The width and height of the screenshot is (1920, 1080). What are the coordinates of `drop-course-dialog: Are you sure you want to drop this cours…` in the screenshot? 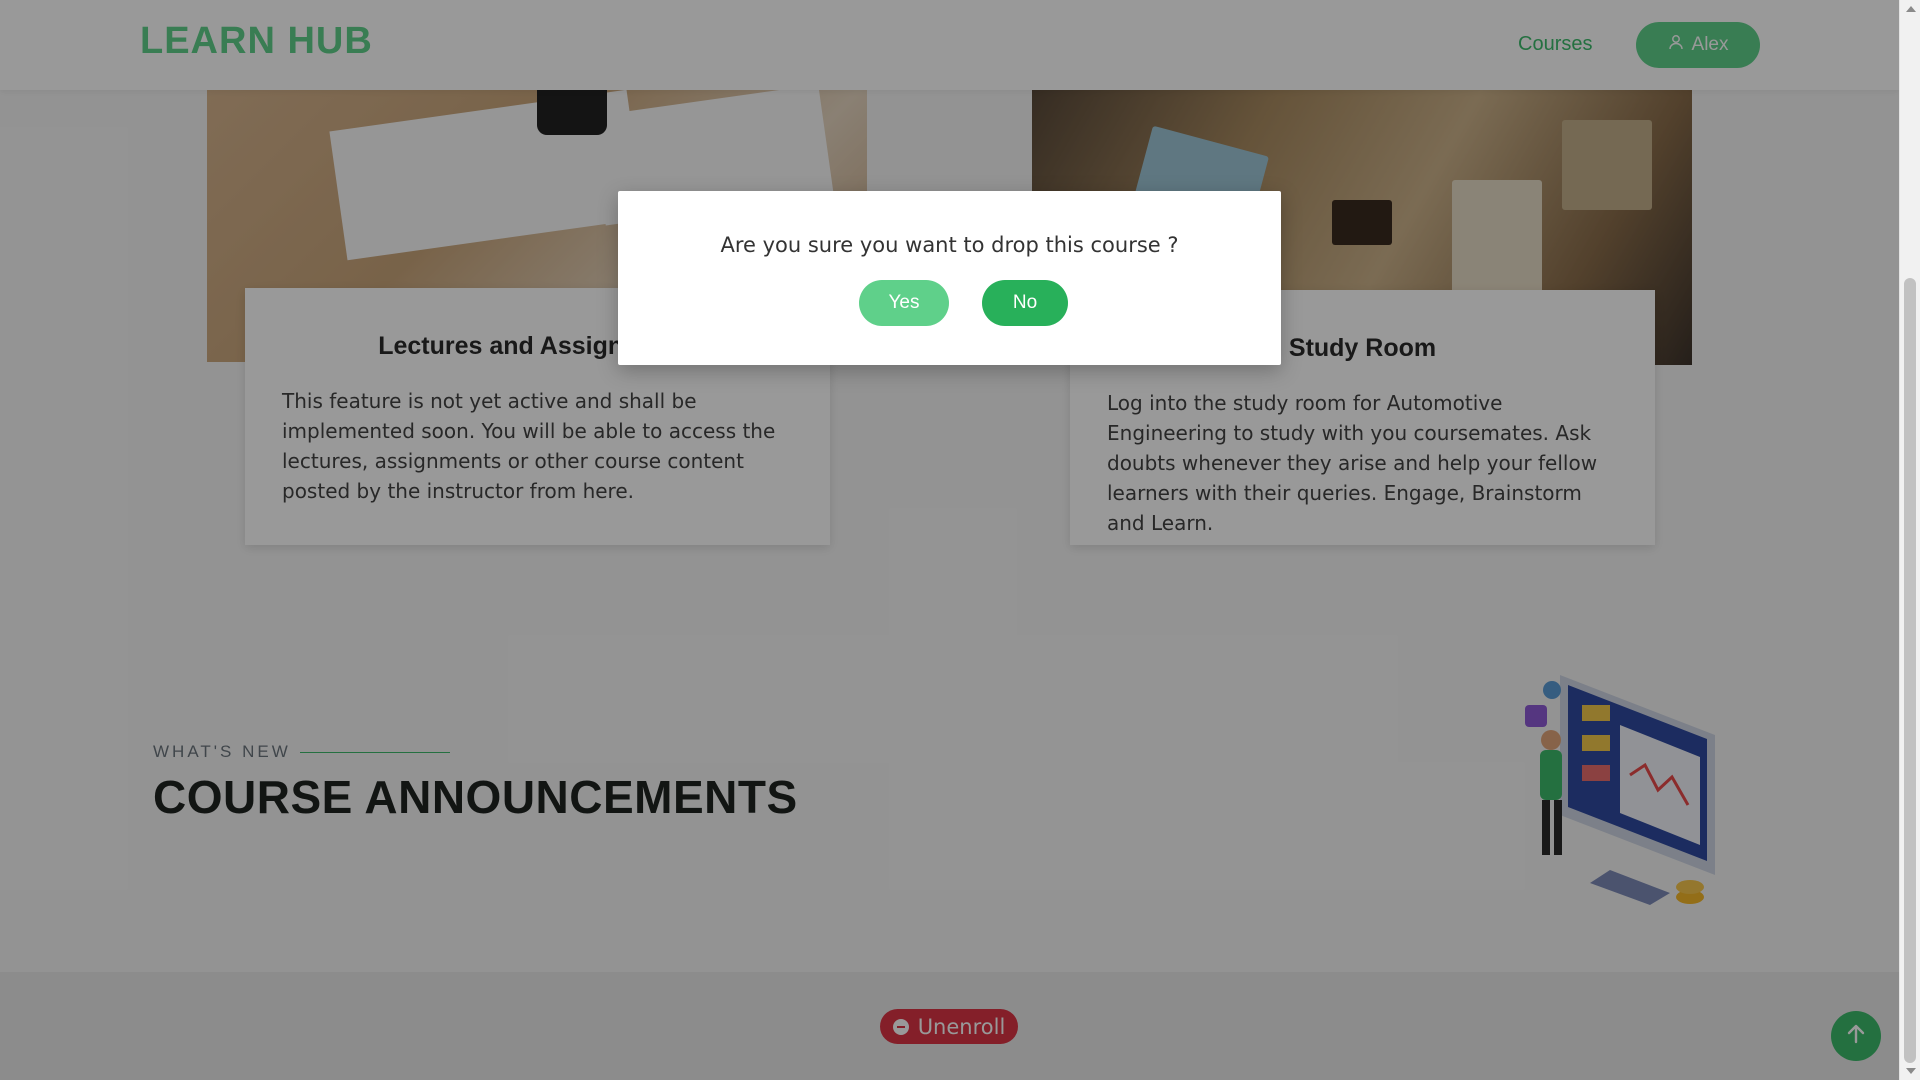 It's located at (949, 278).